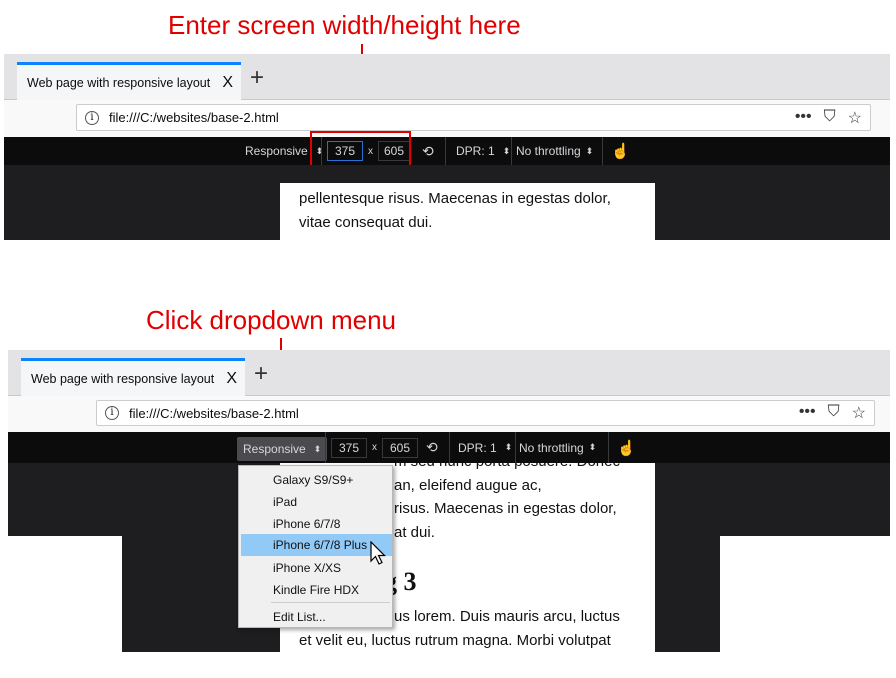 The width and height of the screenshot is (896, 678). I want to click on width-input: 375, so click(349, 447).